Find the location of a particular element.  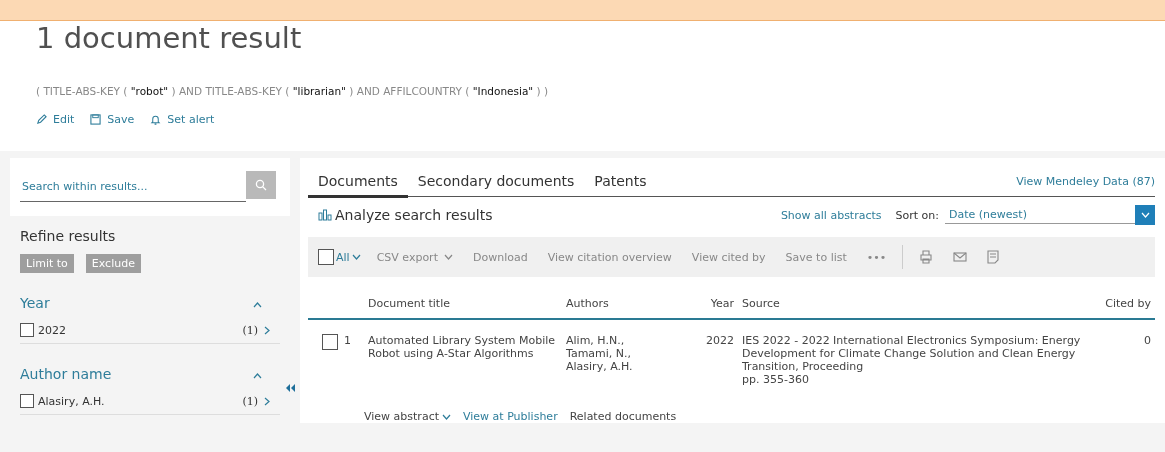

bar-chart-icon is located at coordinates (325, 215).